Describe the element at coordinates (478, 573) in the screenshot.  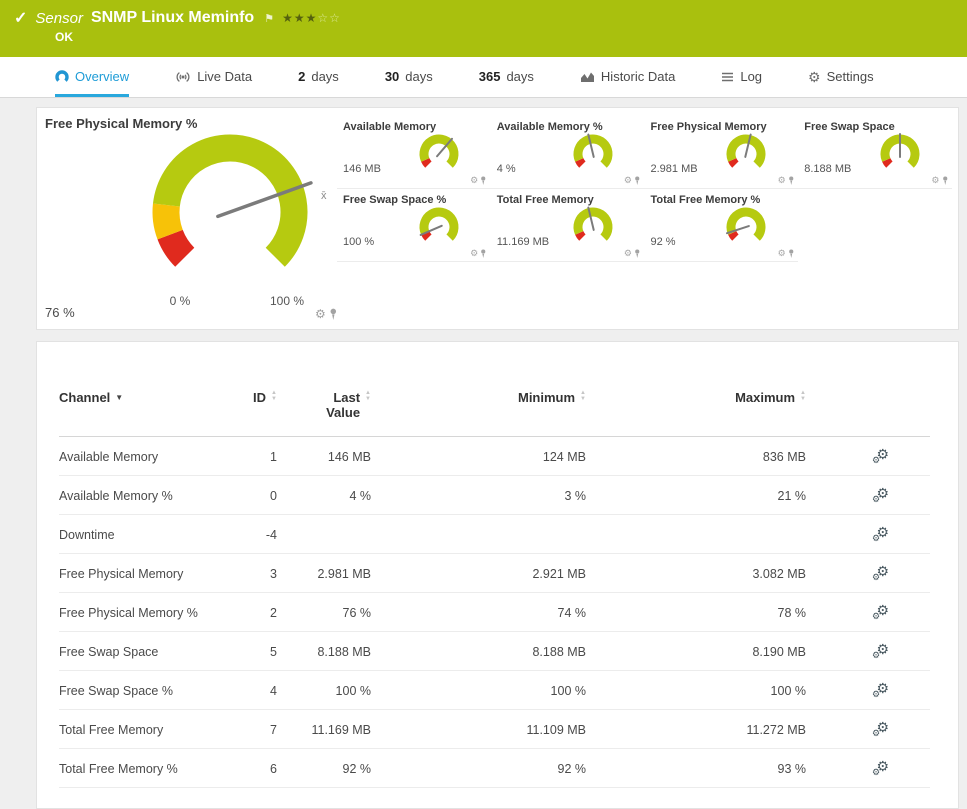
I see `minimum-value: 2.921 MB` at that location.